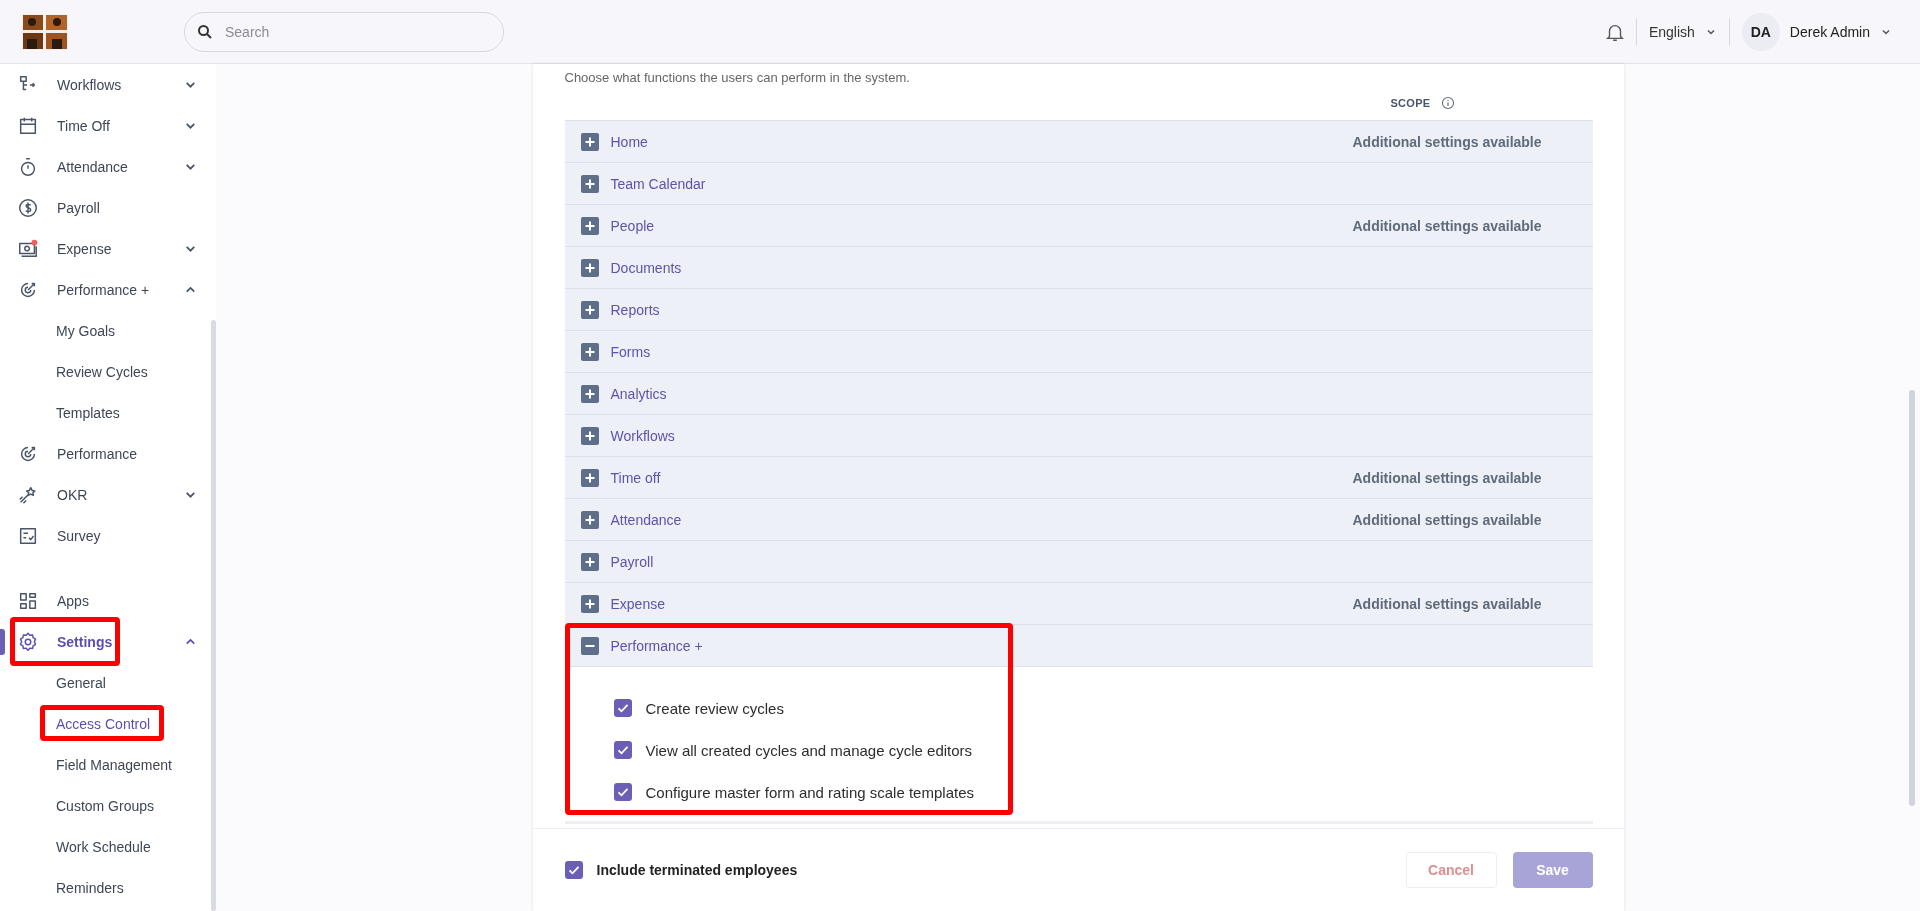 The image size is (1920, 911). Describe the element at coordinates (1078, 394) in the screenshot. I see `module-row: Analytics` at that location.